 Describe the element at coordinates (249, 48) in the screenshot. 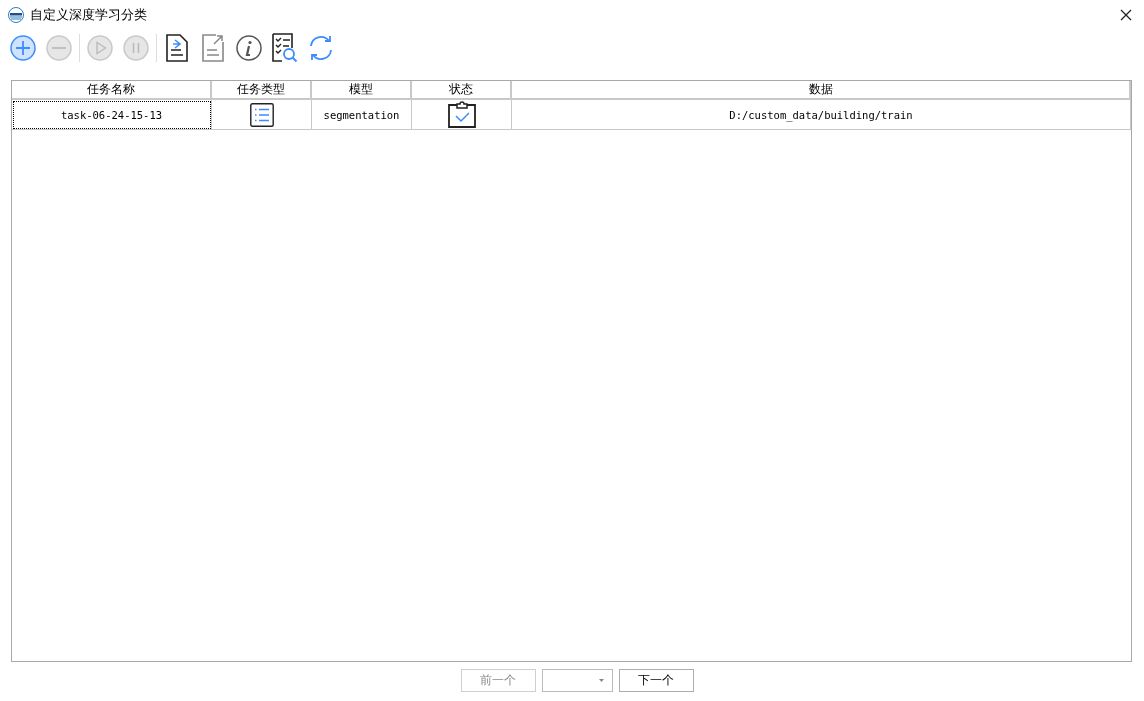

I see `info-icon` at that location.